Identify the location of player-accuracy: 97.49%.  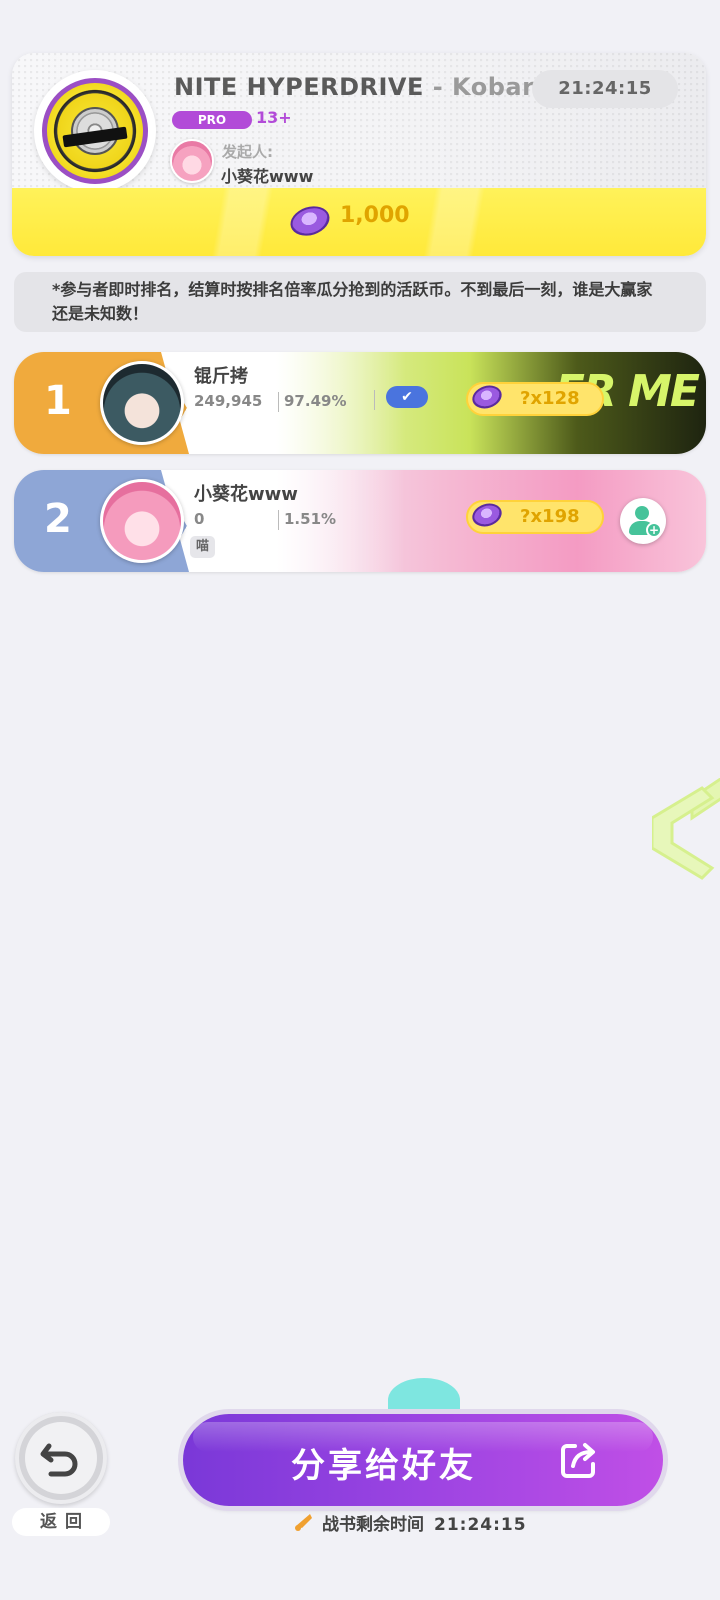
(315, 401).